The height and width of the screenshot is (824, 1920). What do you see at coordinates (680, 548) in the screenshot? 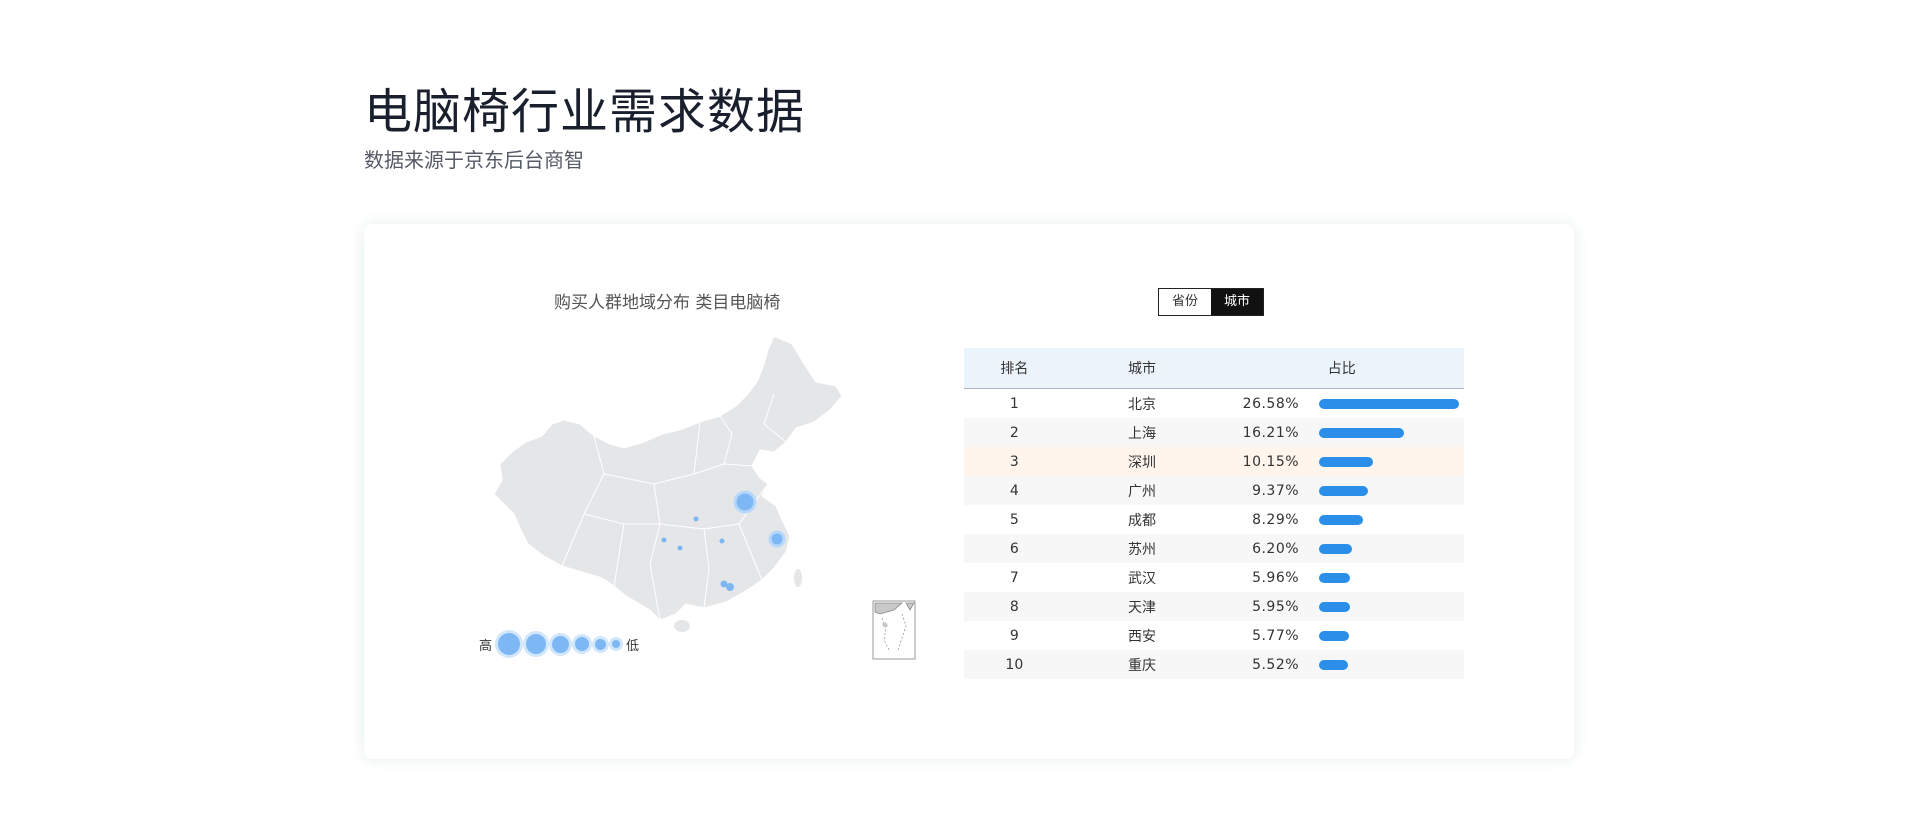
I see `bubble-chongqing` at bounding box center [680, 548].